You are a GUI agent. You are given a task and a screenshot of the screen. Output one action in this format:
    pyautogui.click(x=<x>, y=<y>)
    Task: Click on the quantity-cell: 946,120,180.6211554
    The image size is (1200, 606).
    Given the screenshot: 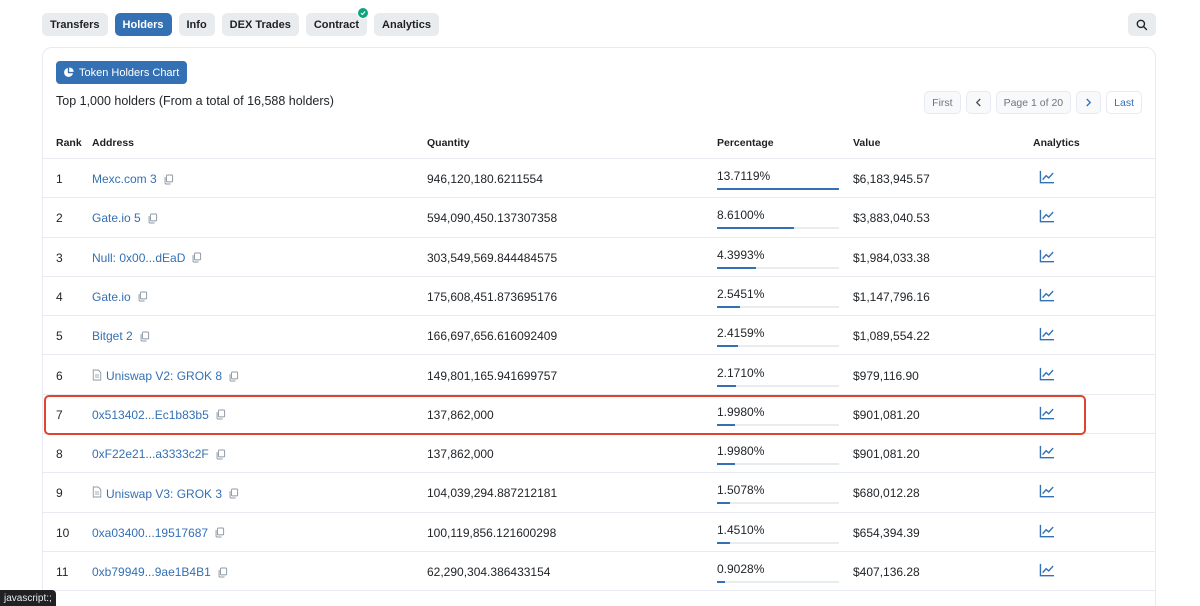 What is the action you would take?
    pyautogui.click(x=485, y=179)
    